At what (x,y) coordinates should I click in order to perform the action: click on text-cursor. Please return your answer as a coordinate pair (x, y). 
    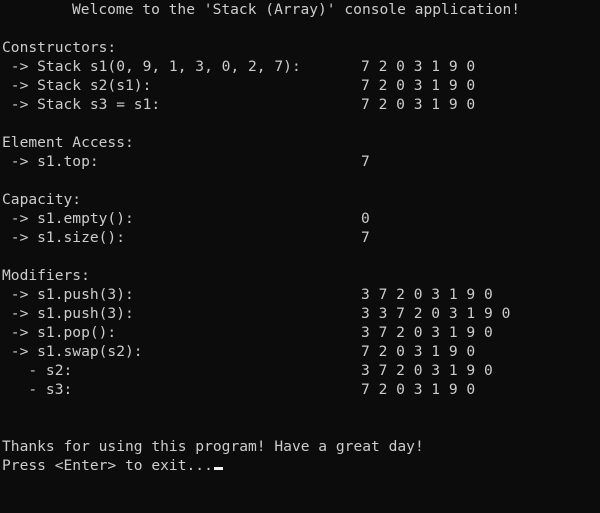
    Looking at the image, I should click on (218, 468).